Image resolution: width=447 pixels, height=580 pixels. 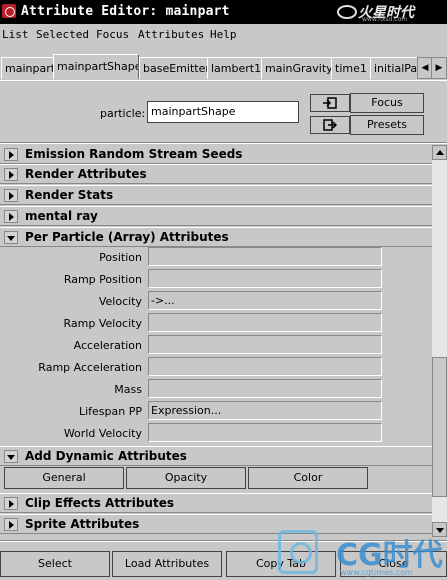 What do you see at coordinates (64, 478) in the screenshot?
I see `general-button: General` at bounding box center [64, 478].